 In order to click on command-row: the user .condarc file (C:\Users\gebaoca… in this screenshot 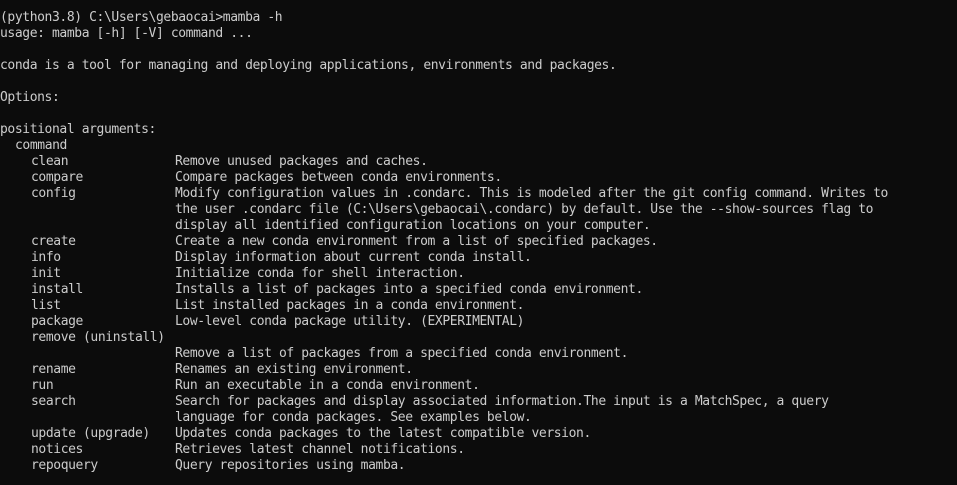, I will do `click(478, 210)`.